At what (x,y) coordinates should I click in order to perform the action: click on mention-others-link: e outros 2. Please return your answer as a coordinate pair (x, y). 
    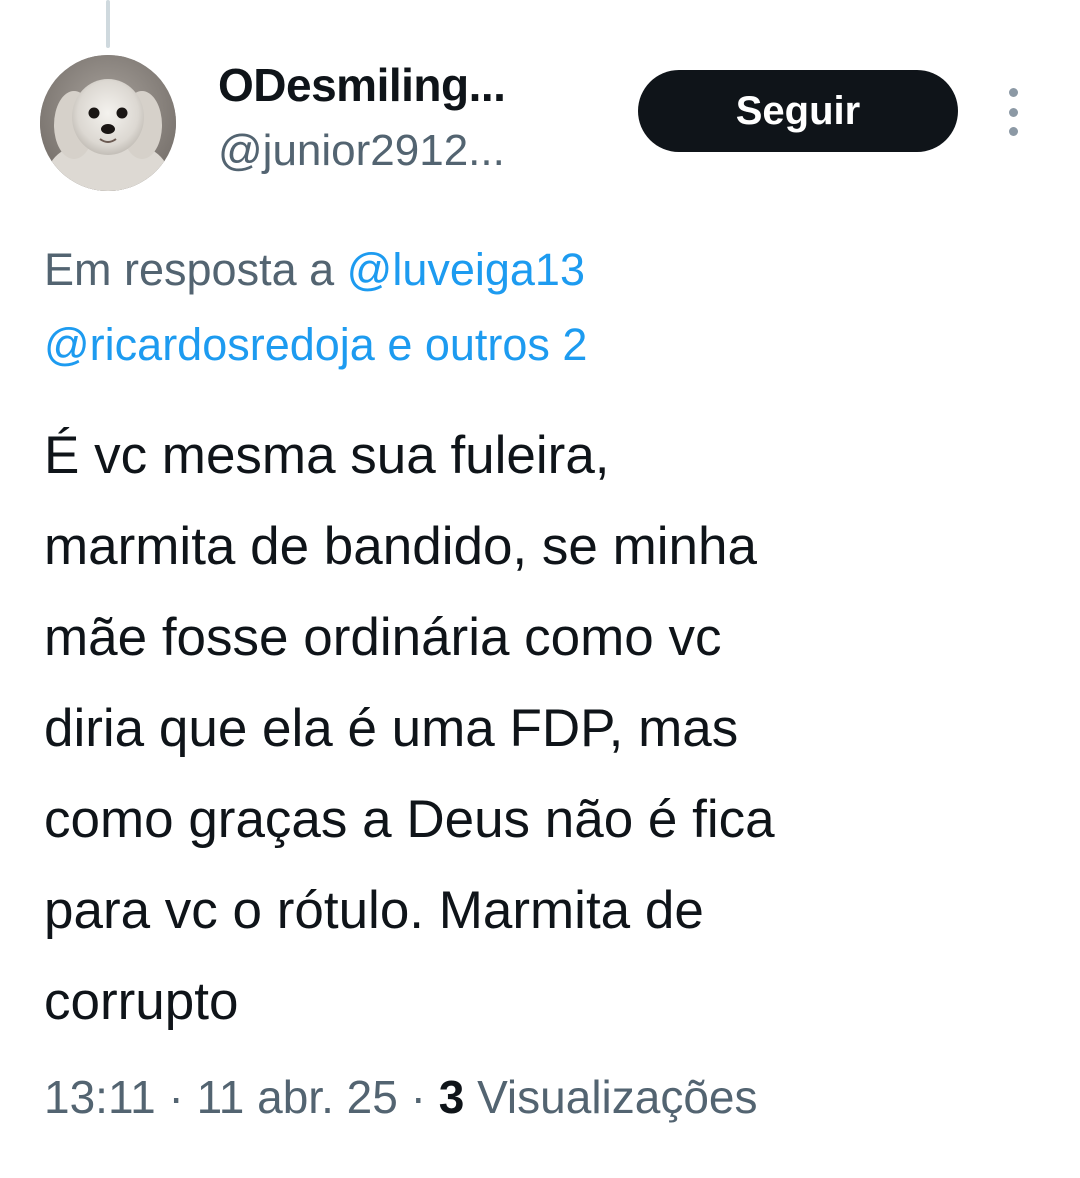
    Looking at the image, I should click on (481, 344).